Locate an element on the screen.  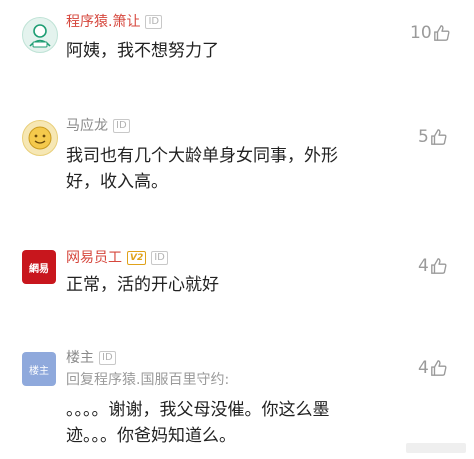
owner-avatar-text: 楼主 is located at coordinates (39, 371).